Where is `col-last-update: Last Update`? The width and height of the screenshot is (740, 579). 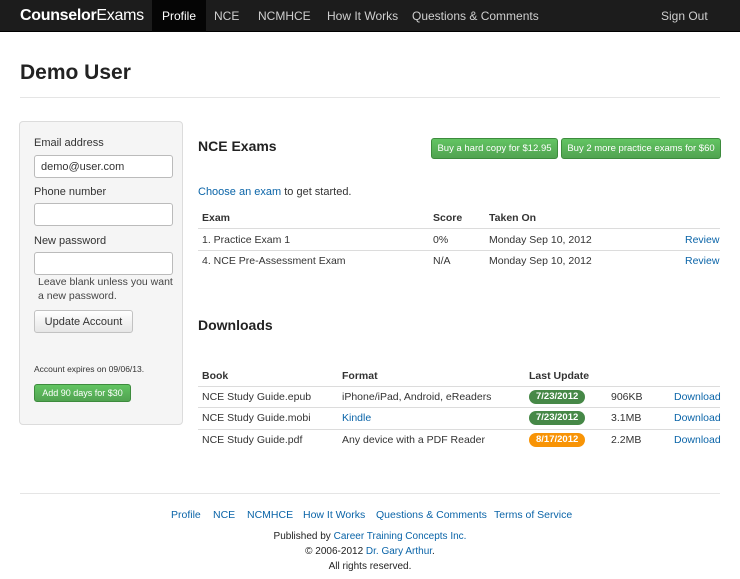
col-last-update: Last Update is located at coordinates (559, 376).